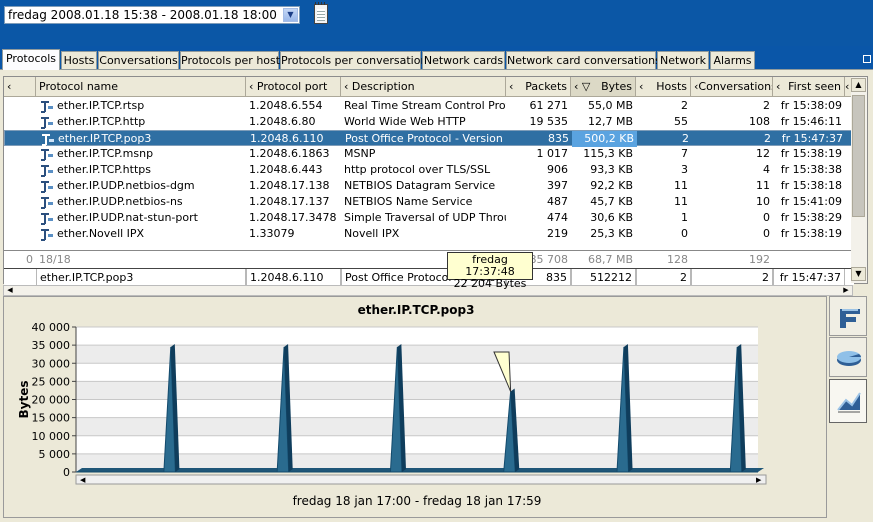  What do you see at coordinates (10, 290) in the screenshot?
I see `scroll-left-icon: ◀` at bounding box center [10, 290].